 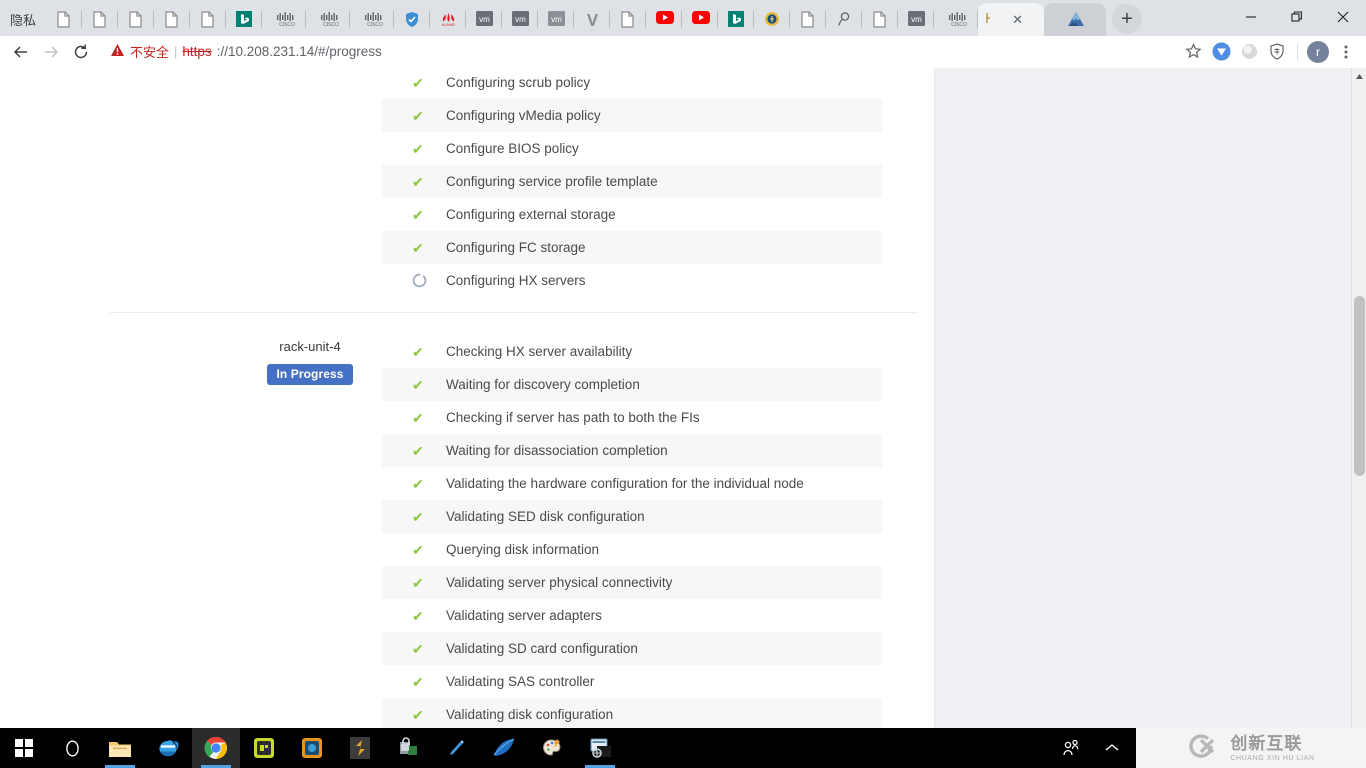 I want to click on wireshark-button, so click(x=504, y=748).